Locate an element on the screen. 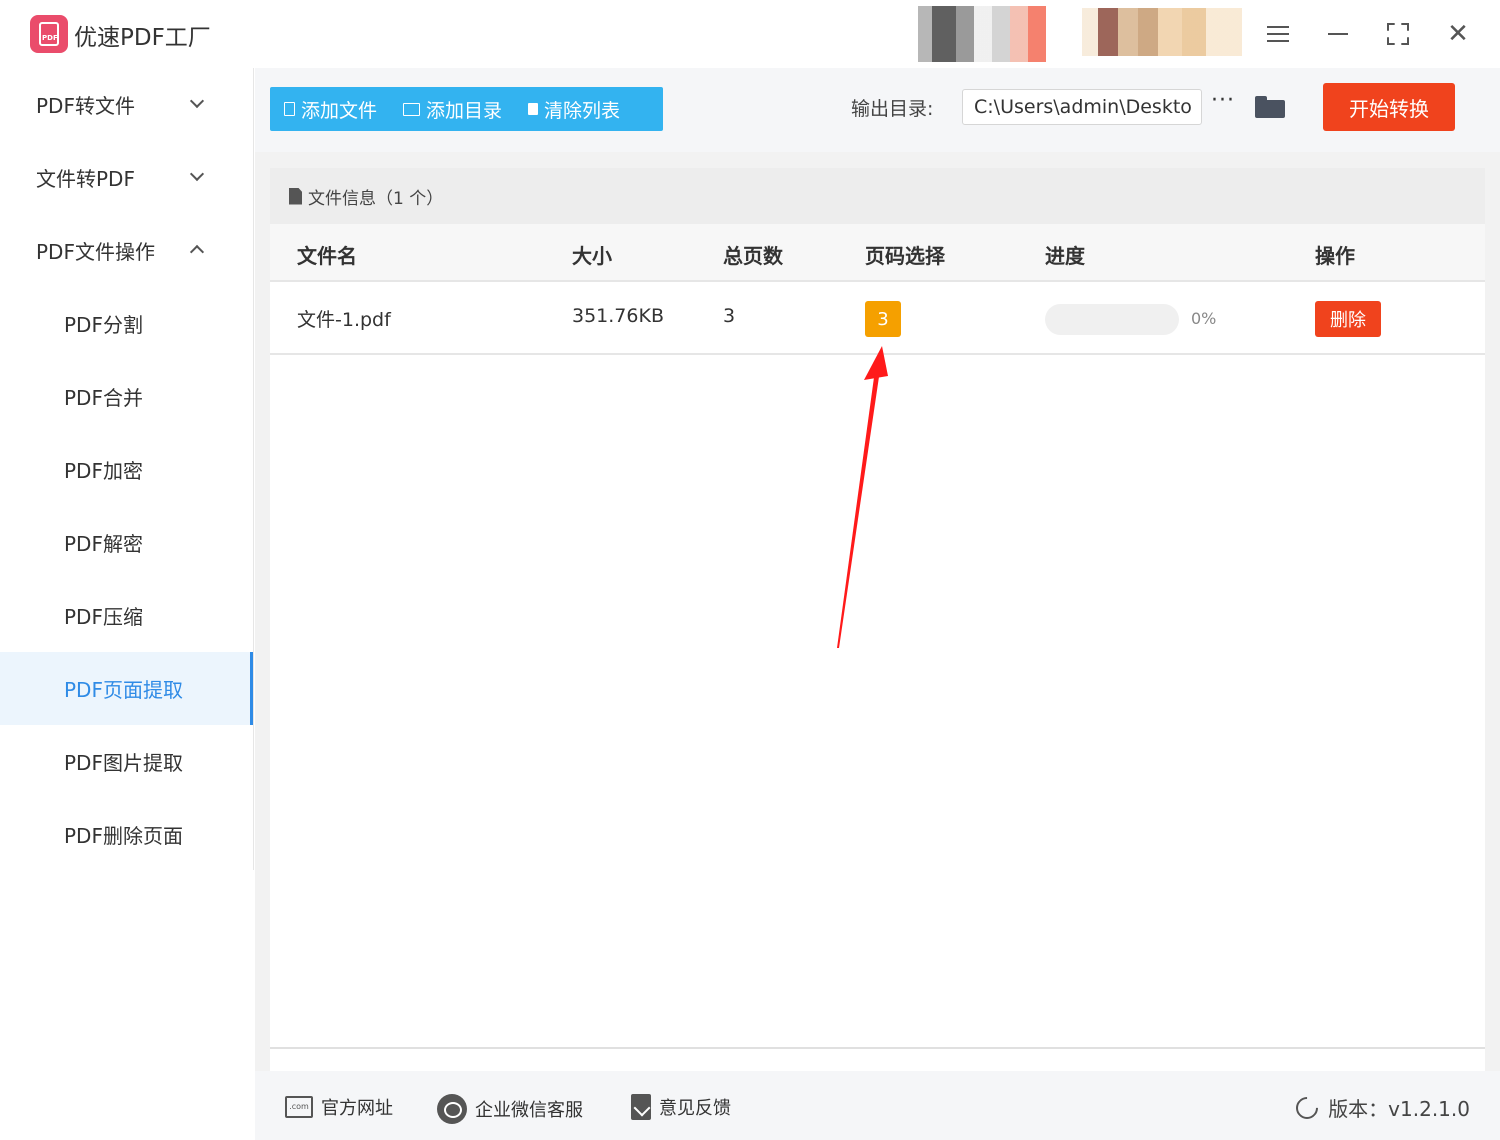  annotation-arrow-head is located at coordinates (876, 363).